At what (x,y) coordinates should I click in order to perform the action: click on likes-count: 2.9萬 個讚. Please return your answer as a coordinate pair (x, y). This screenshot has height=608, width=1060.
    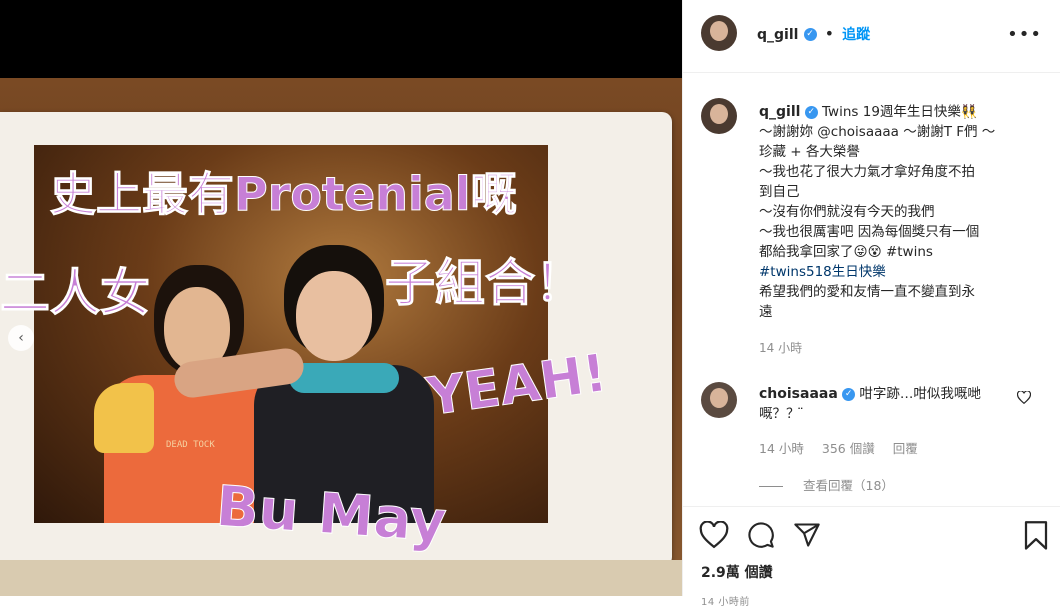
    Looking at the image, I should click on (737, 572).